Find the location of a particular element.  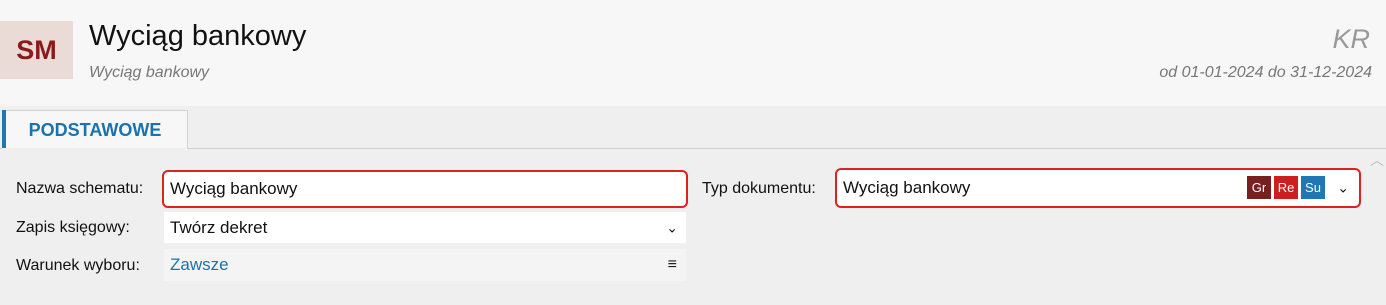

active-tab-gap is located at coordinates (94, 149).